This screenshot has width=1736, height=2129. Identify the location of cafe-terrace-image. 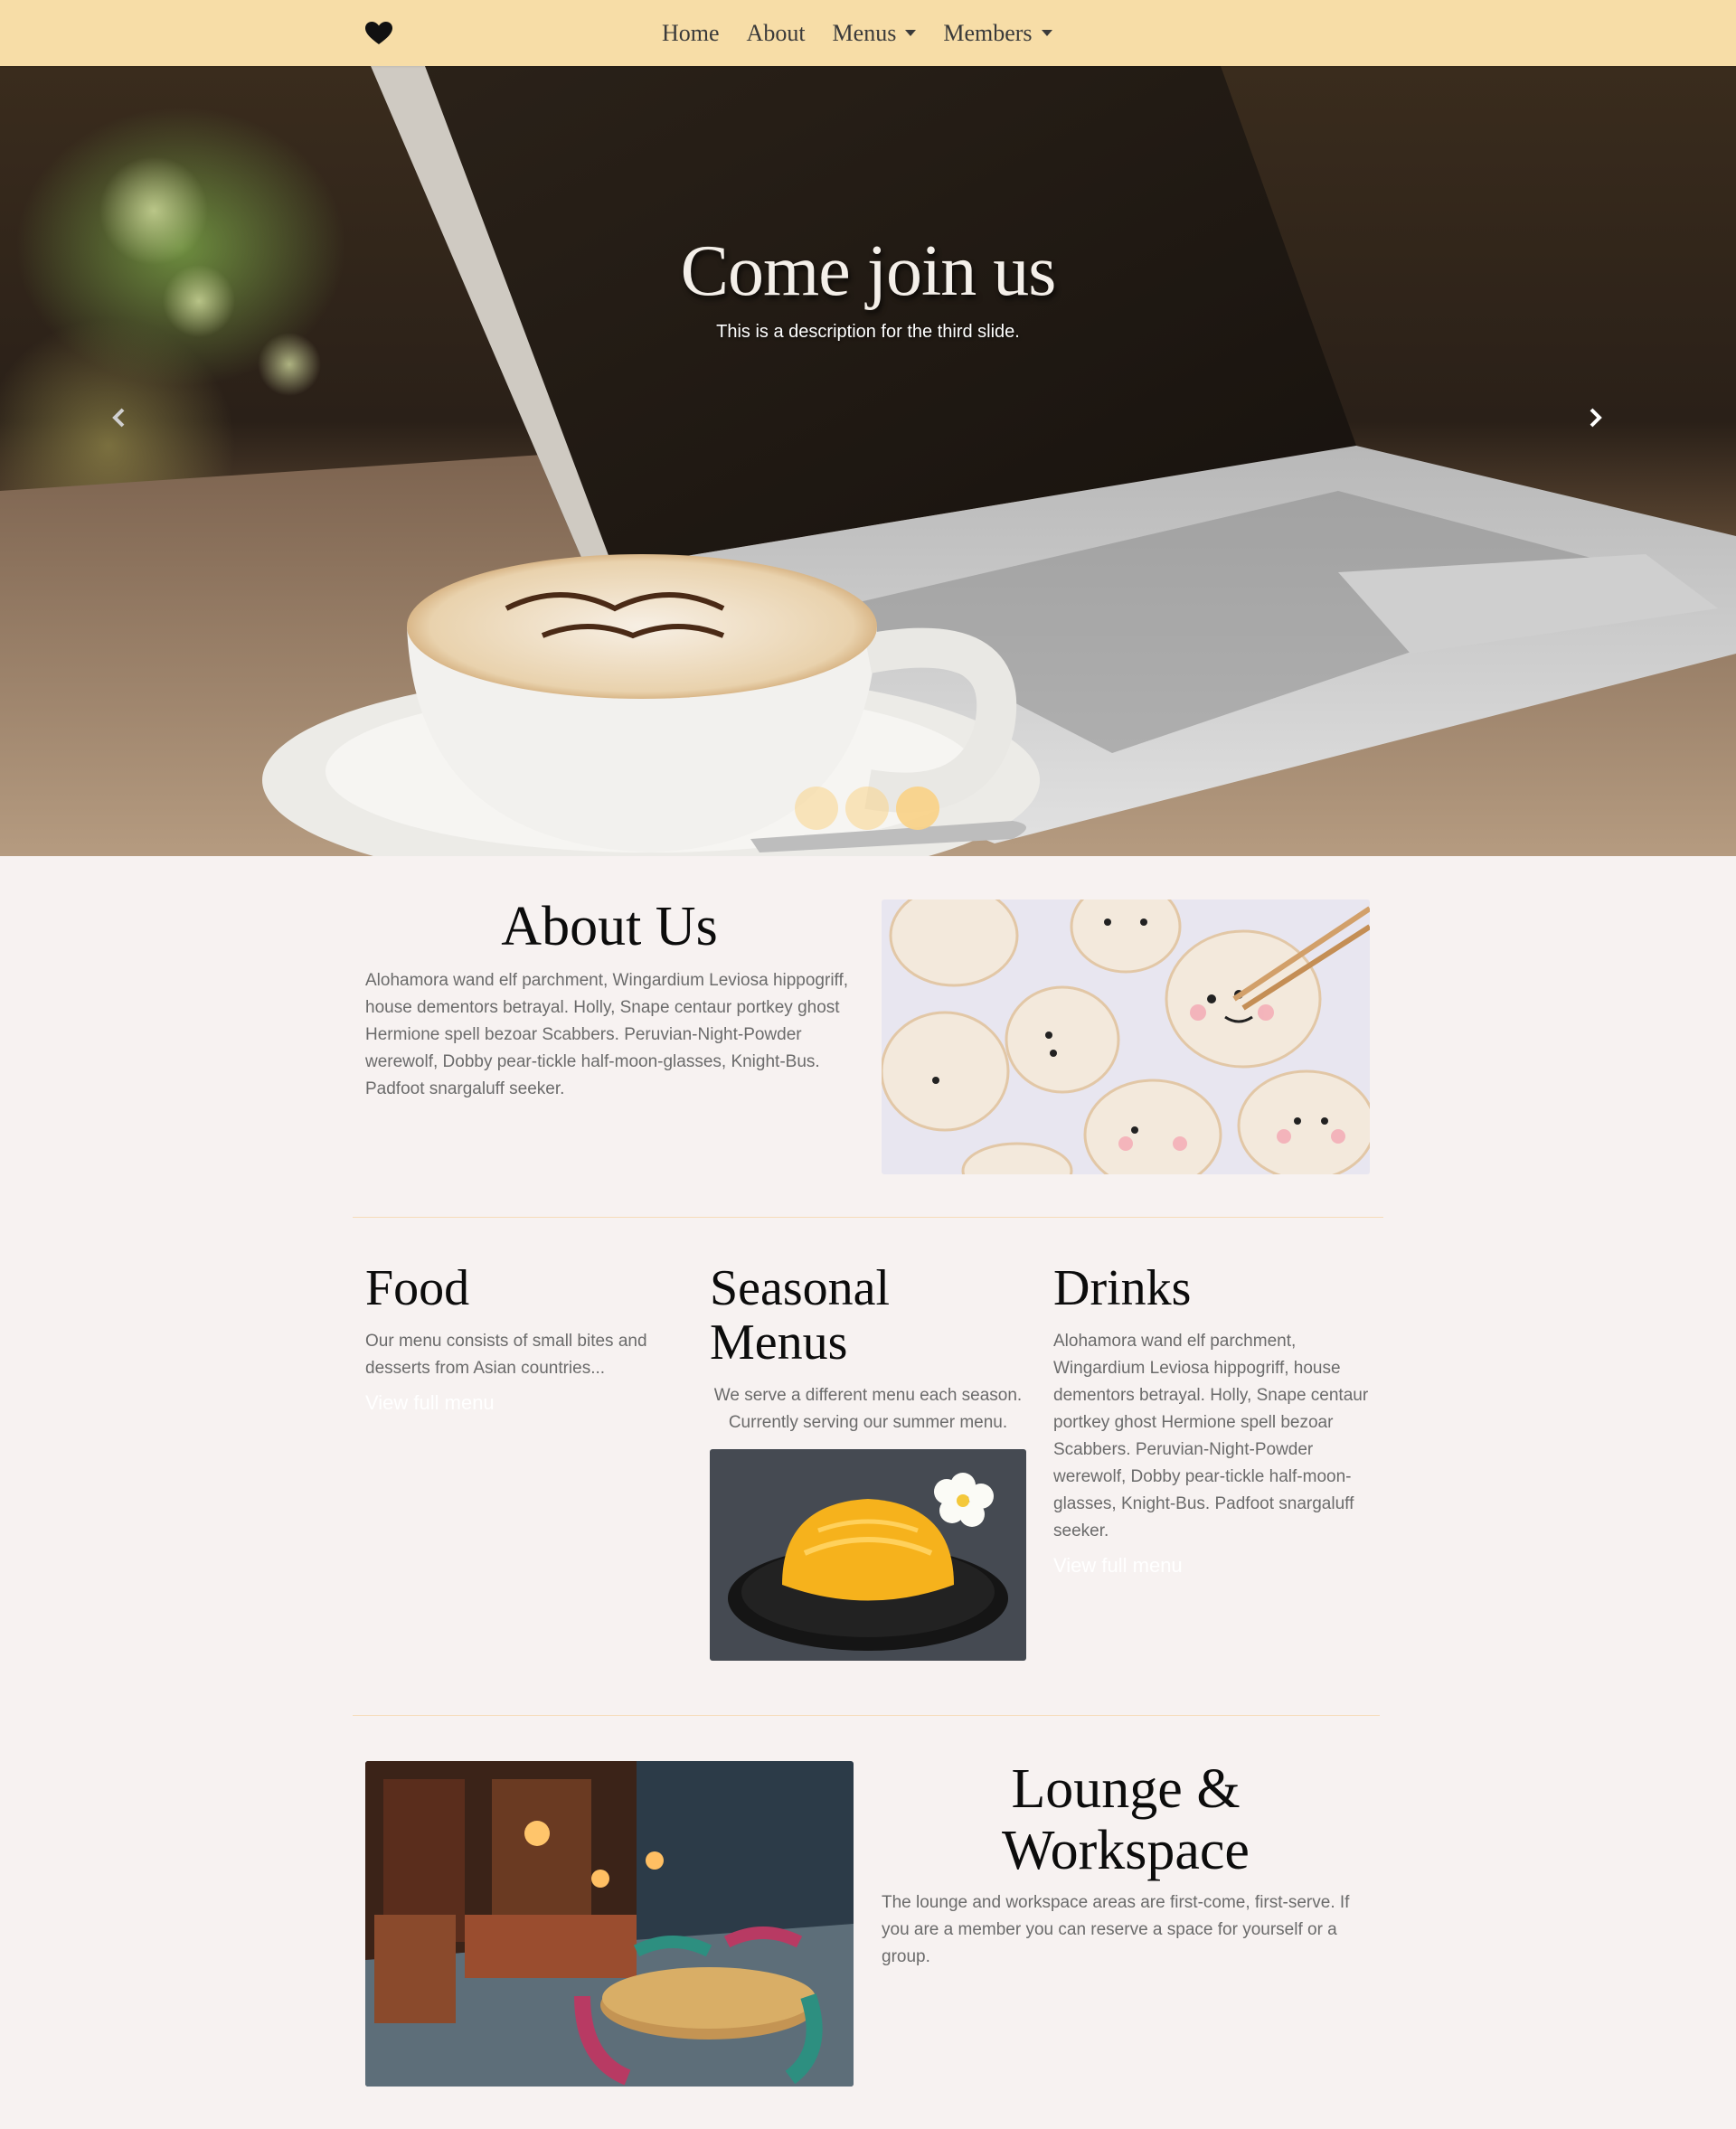
(609, 1924).